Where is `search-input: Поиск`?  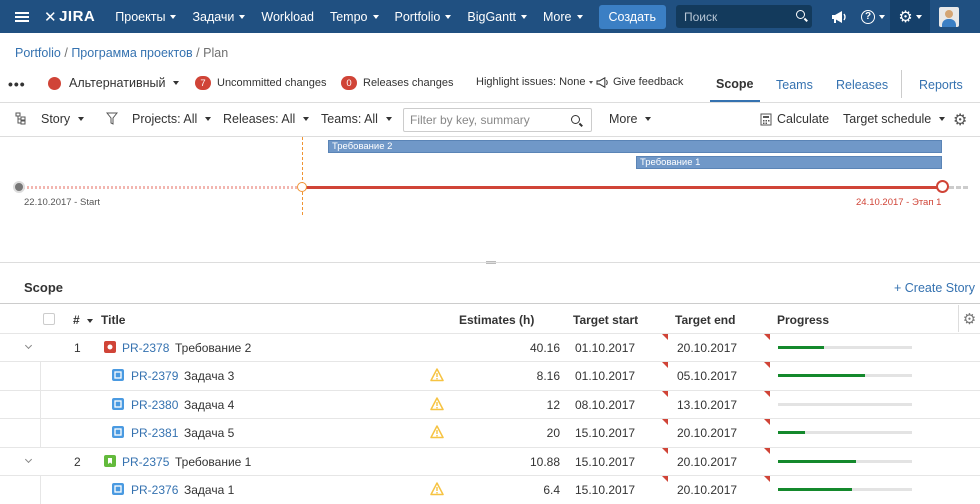
search-input: Поиск is located at coordinates (744, 16).